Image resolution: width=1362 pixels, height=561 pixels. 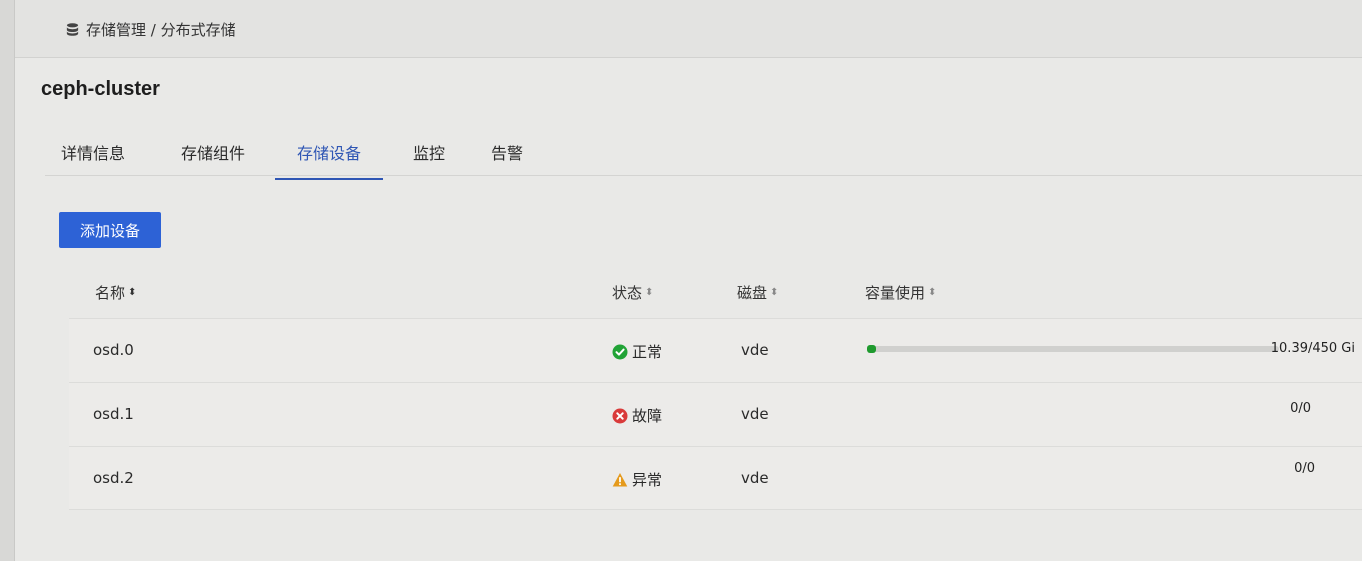 What do you see at coordinates (329, 160) in the screenshot?
I see `tab-storage-devices: 存储设备` at bounding box center [329, 160].